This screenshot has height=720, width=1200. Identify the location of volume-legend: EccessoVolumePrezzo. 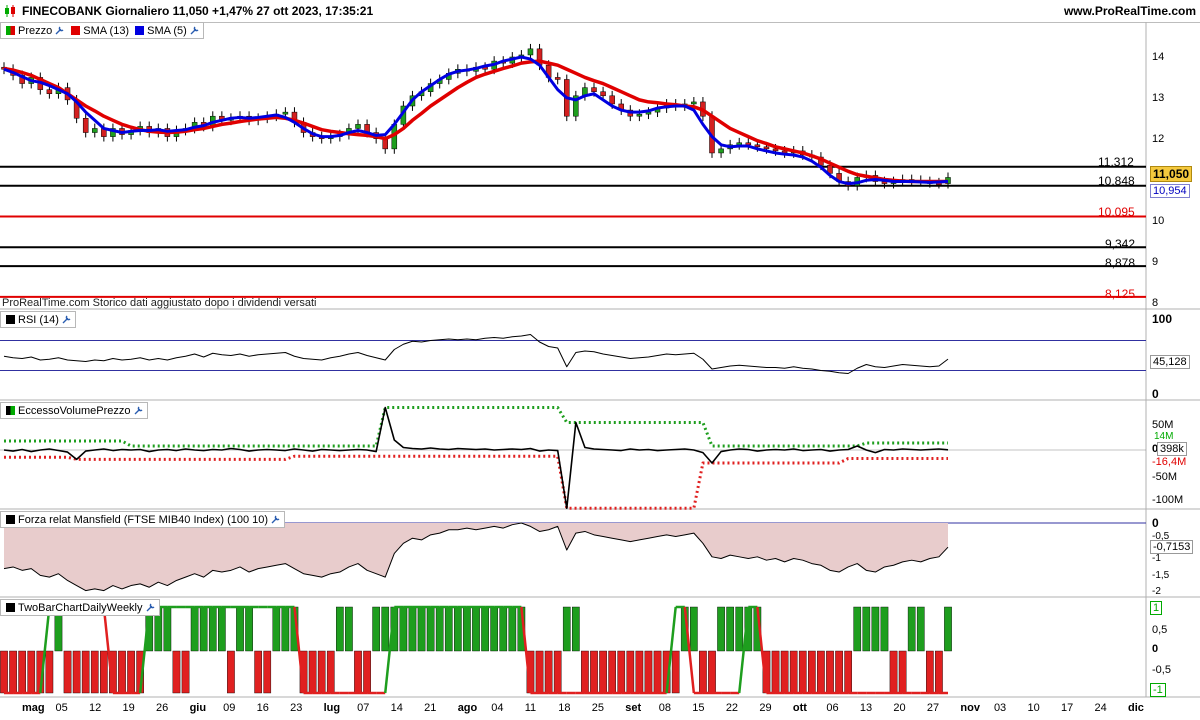
(74, 410).